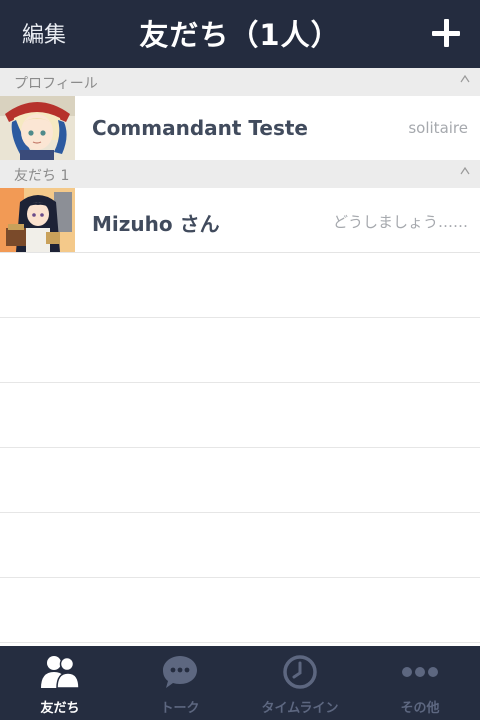  Describe the element at coordinates (180, 672) in the screenshot. I see `chat-bubble-icon` at that location.